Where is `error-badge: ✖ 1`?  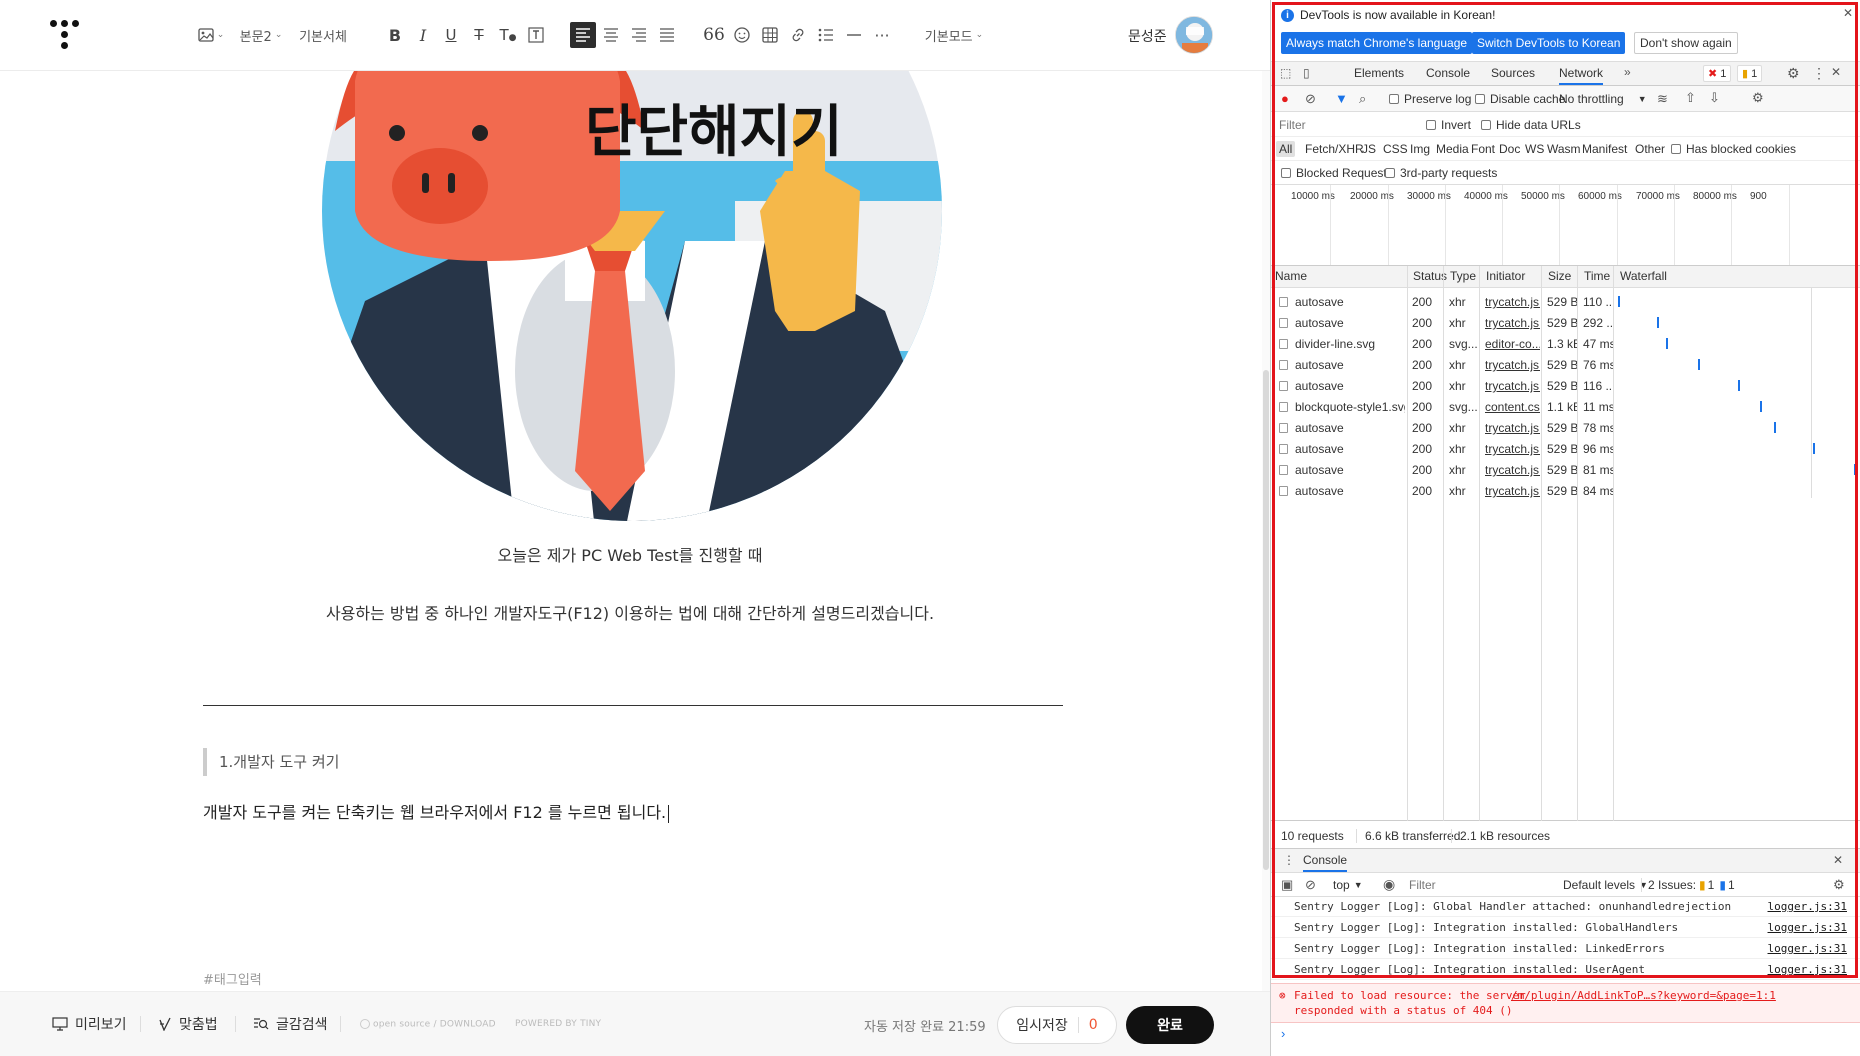 error-badge: ✖ 1 is located at coordinates (1717, 73).